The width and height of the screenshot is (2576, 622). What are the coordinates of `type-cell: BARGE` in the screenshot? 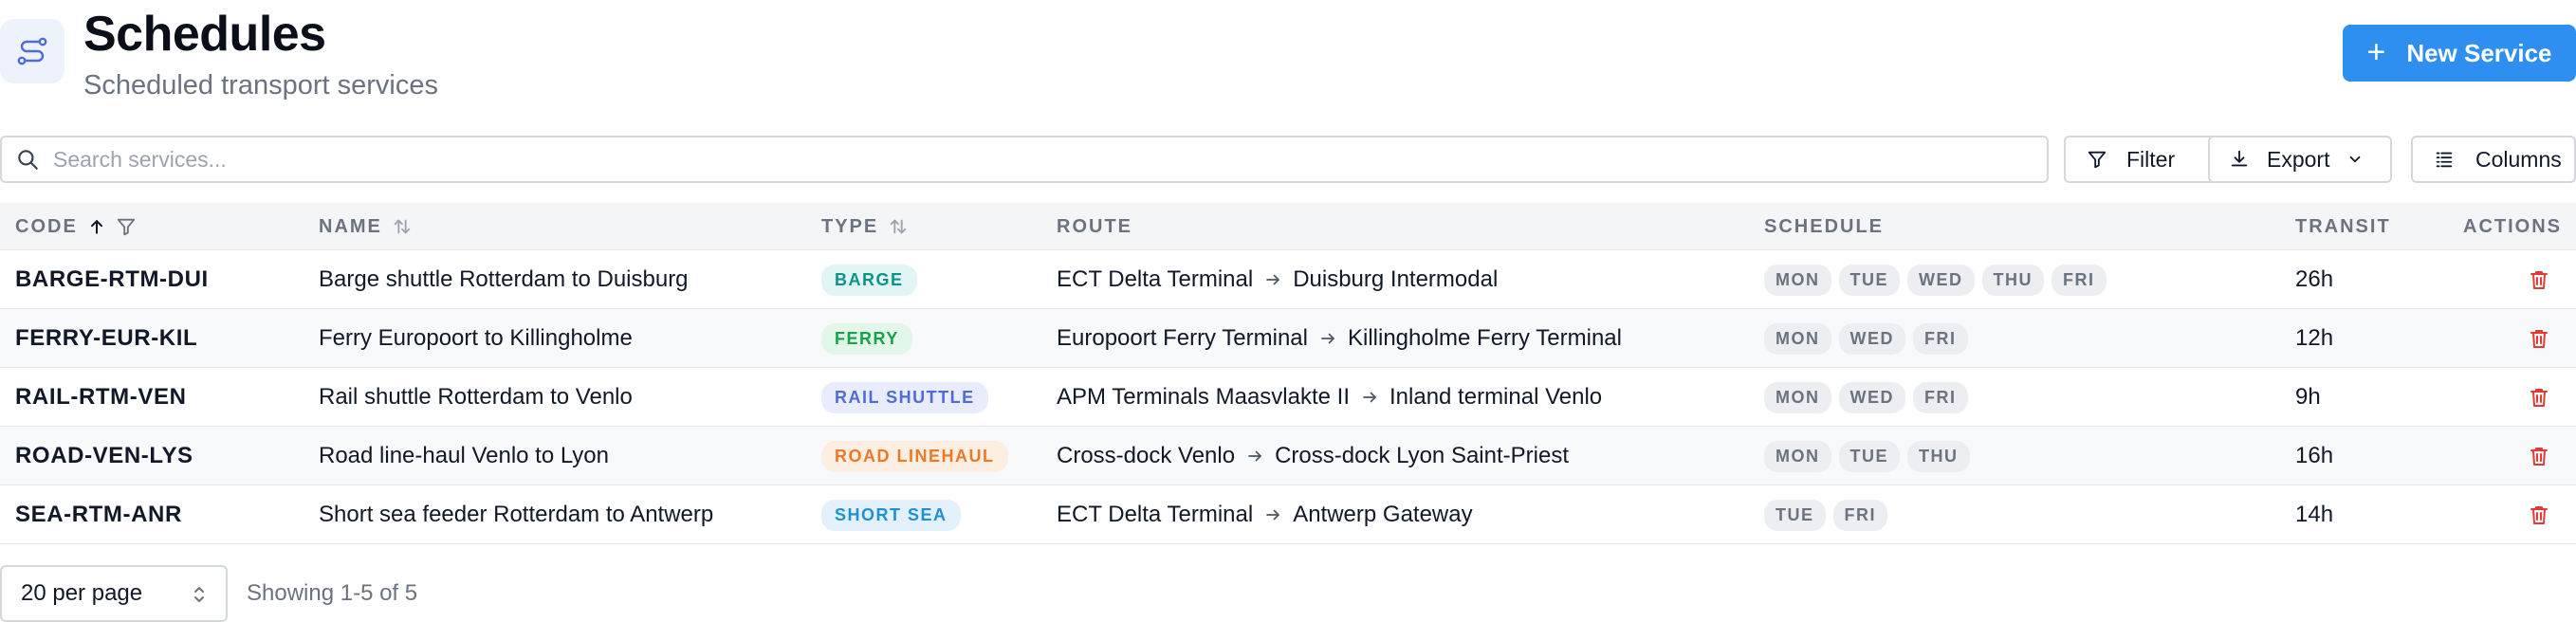 It's located at (869, 279).